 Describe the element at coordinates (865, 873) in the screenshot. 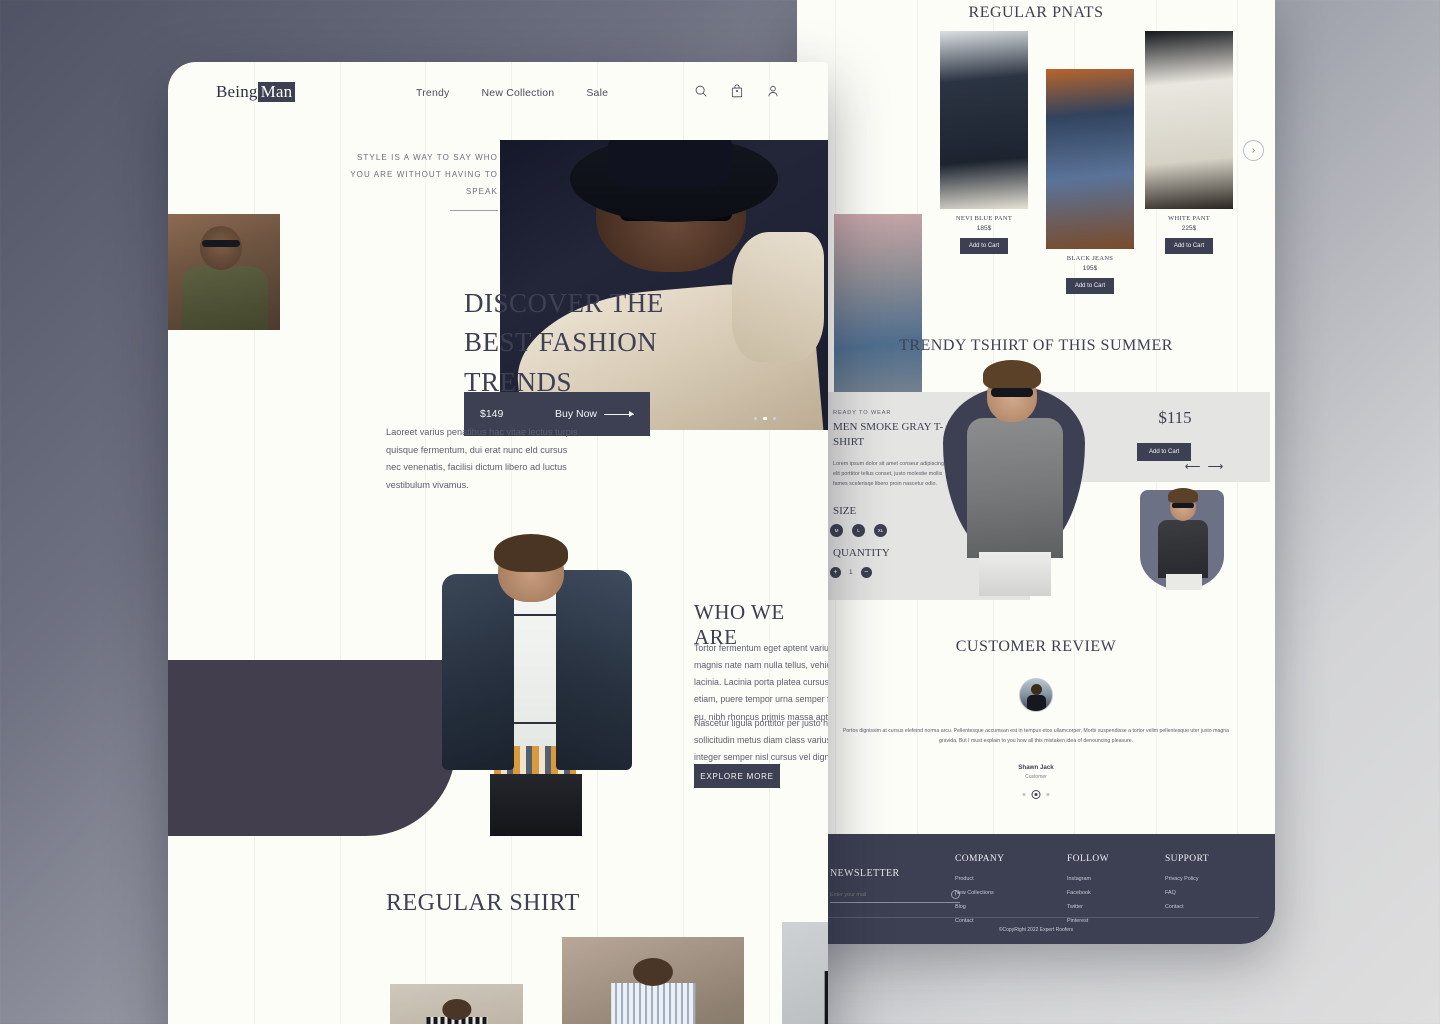

I see `newsletter-title: Newsletter` at that location.